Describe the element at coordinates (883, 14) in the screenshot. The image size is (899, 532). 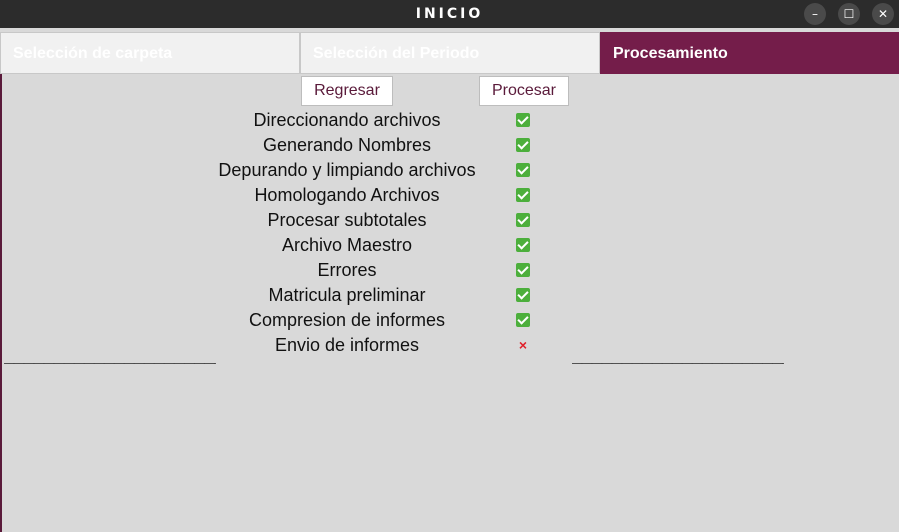
I see `close-icon: ✕` at that location.